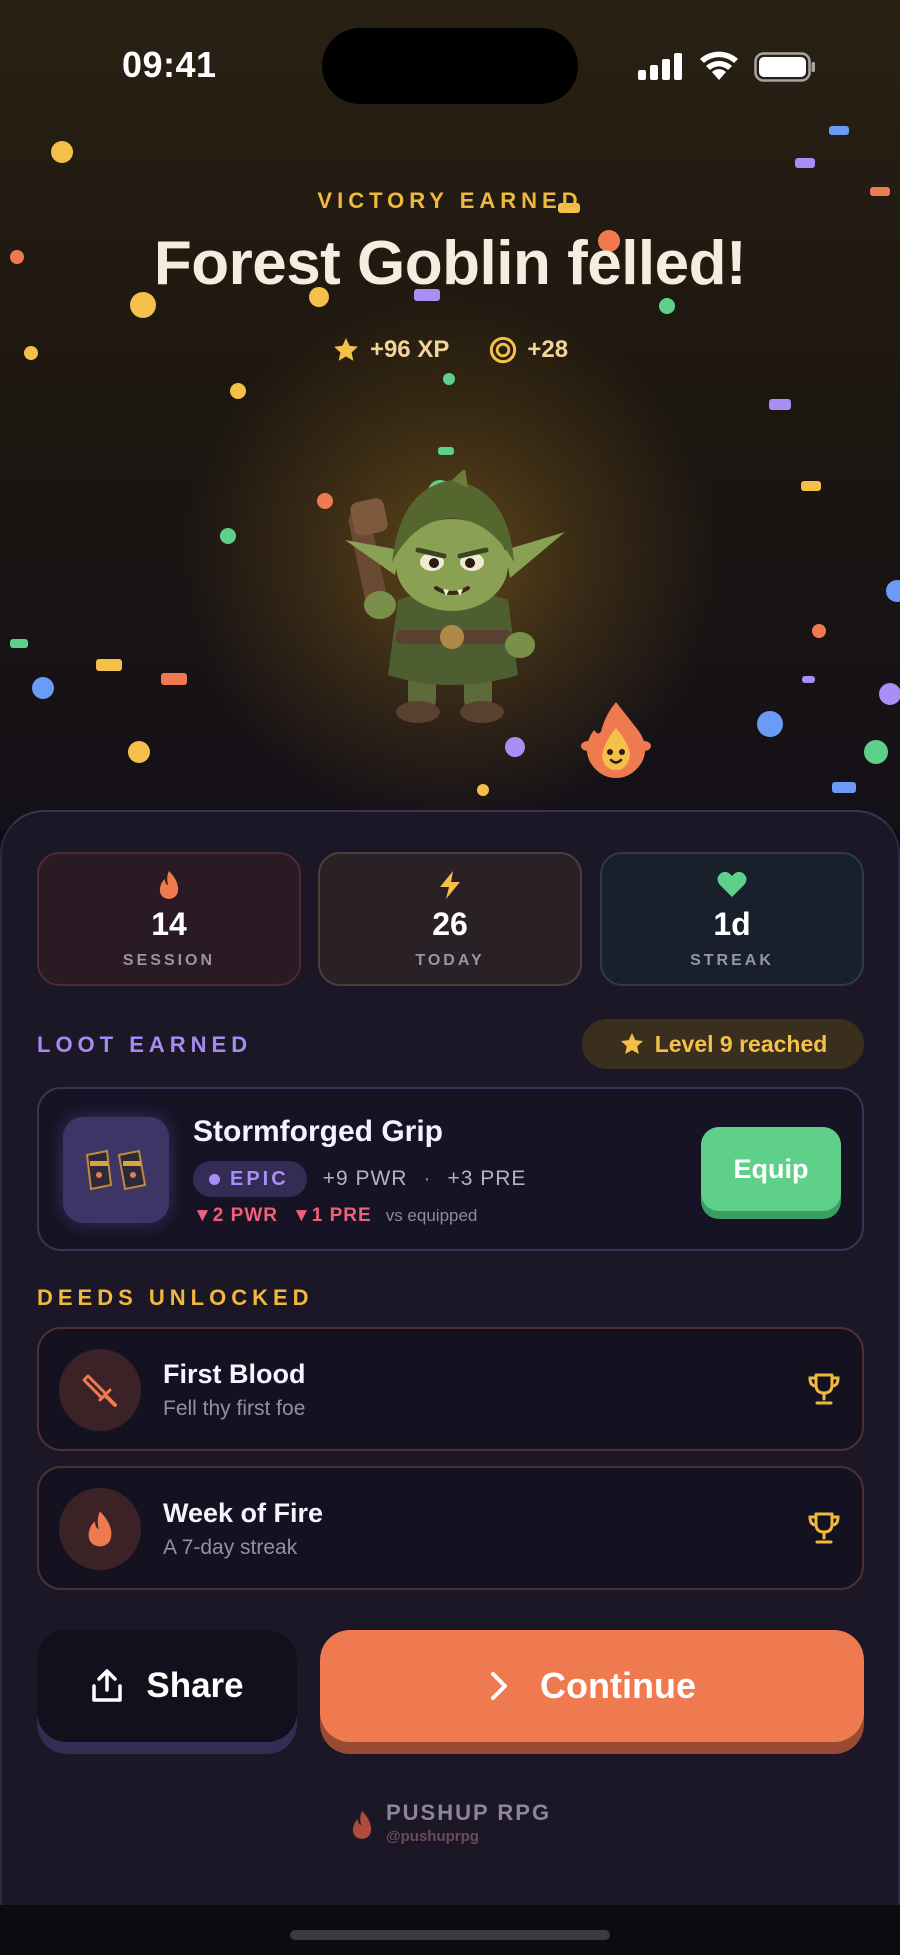 The width and height of the screenshot is (900, 1955). I want to click on loot-section-label: LOOT EARNED, so click(145, 1044).